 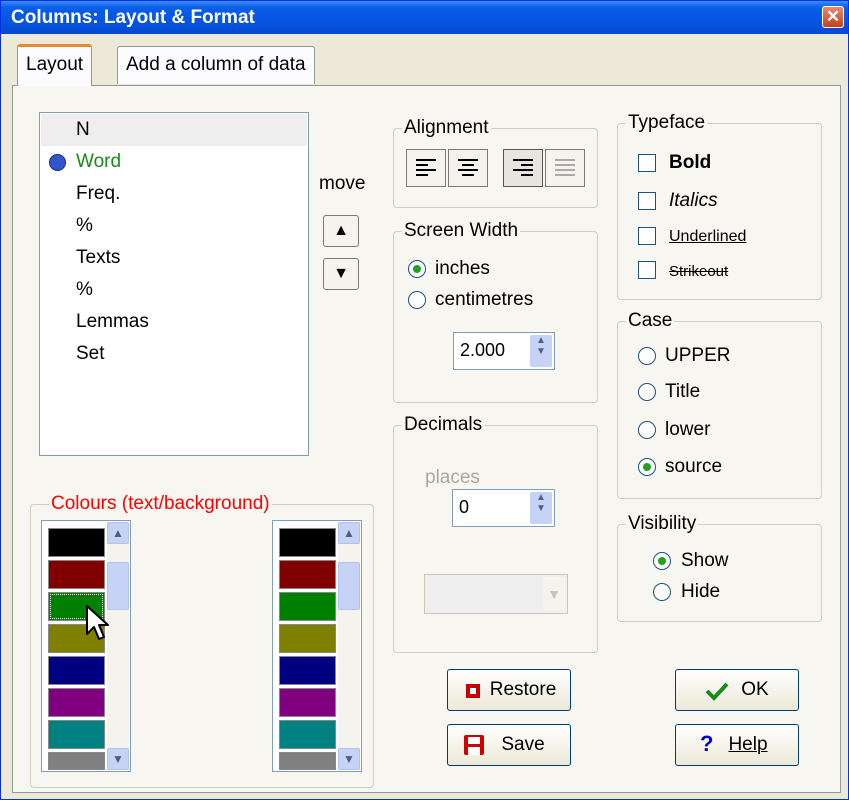 I want to click on list-item: Freq., so click(x=174, y=194).